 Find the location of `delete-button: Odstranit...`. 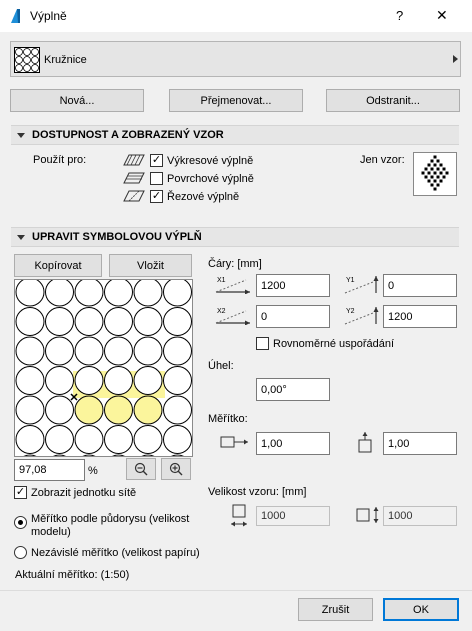

delete-button: Odstranit... is located at coordinates (393, 100).